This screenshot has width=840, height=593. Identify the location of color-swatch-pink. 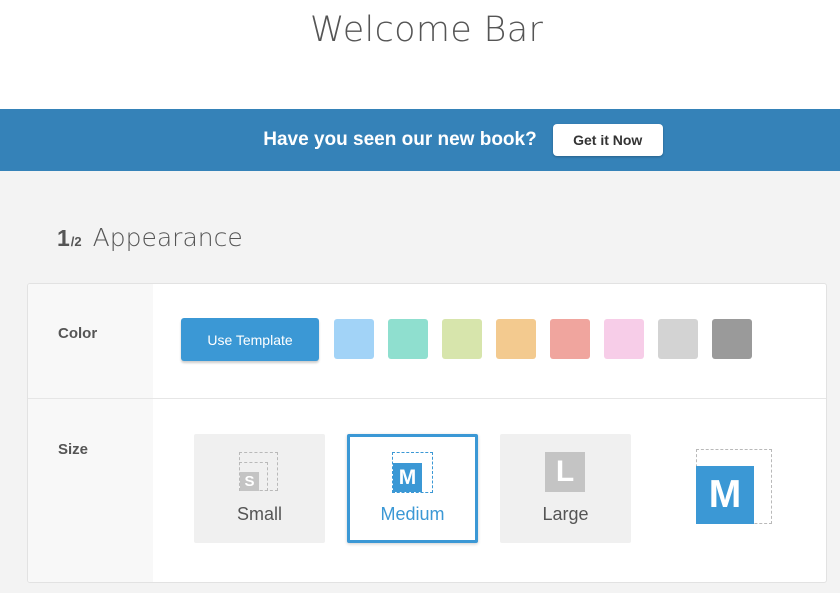
(624, 339).